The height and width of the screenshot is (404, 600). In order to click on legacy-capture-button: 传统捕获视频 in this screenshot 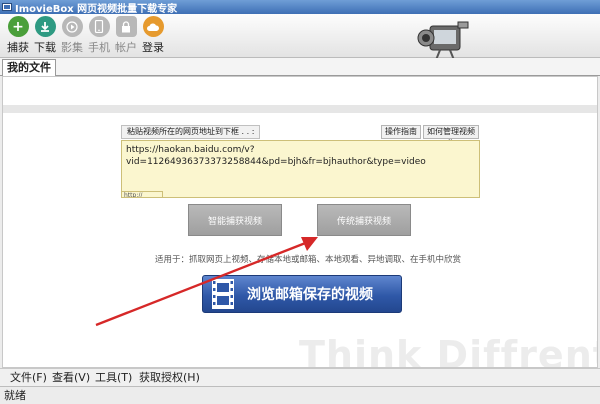, I will do `click(364, 220)`.